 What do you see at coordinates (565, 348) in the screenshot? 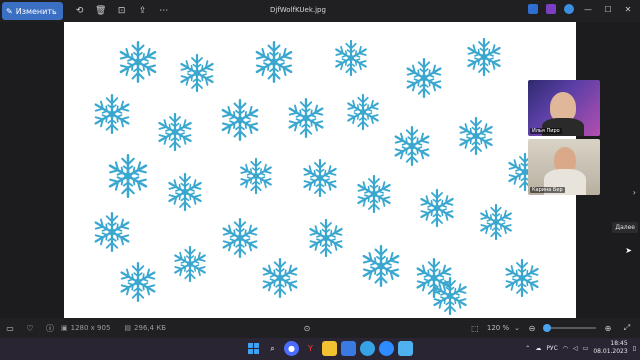
I see `wifi-icon: ◠` at bounding box center [565, 348].